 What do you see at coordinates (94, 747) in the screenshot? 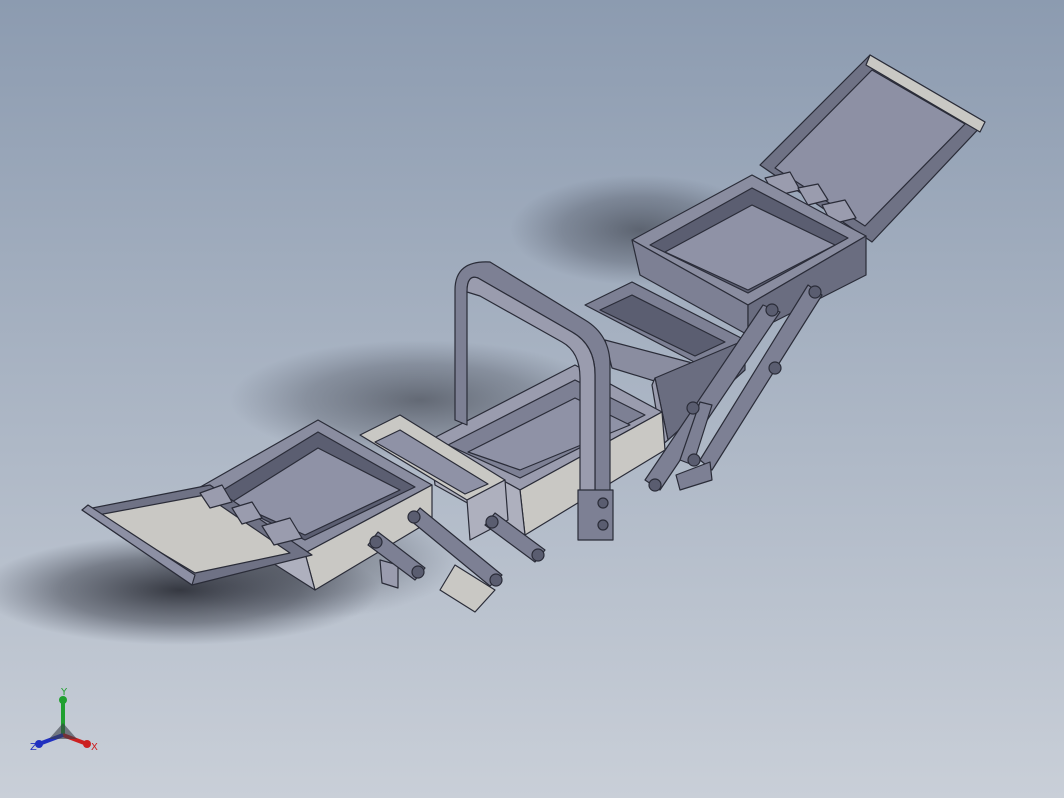
I see `x-axis-label: X` at bounding box center [94, 747].